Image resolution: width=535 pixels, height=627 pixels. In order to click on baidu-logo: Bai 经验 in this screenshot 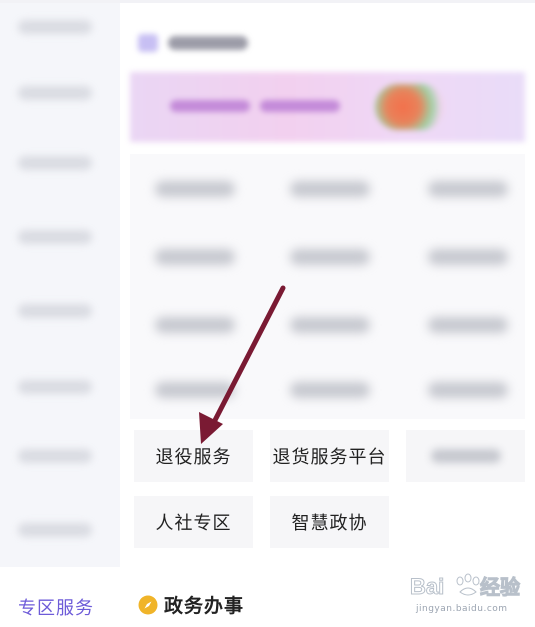, I will do `click(465, 586)`.